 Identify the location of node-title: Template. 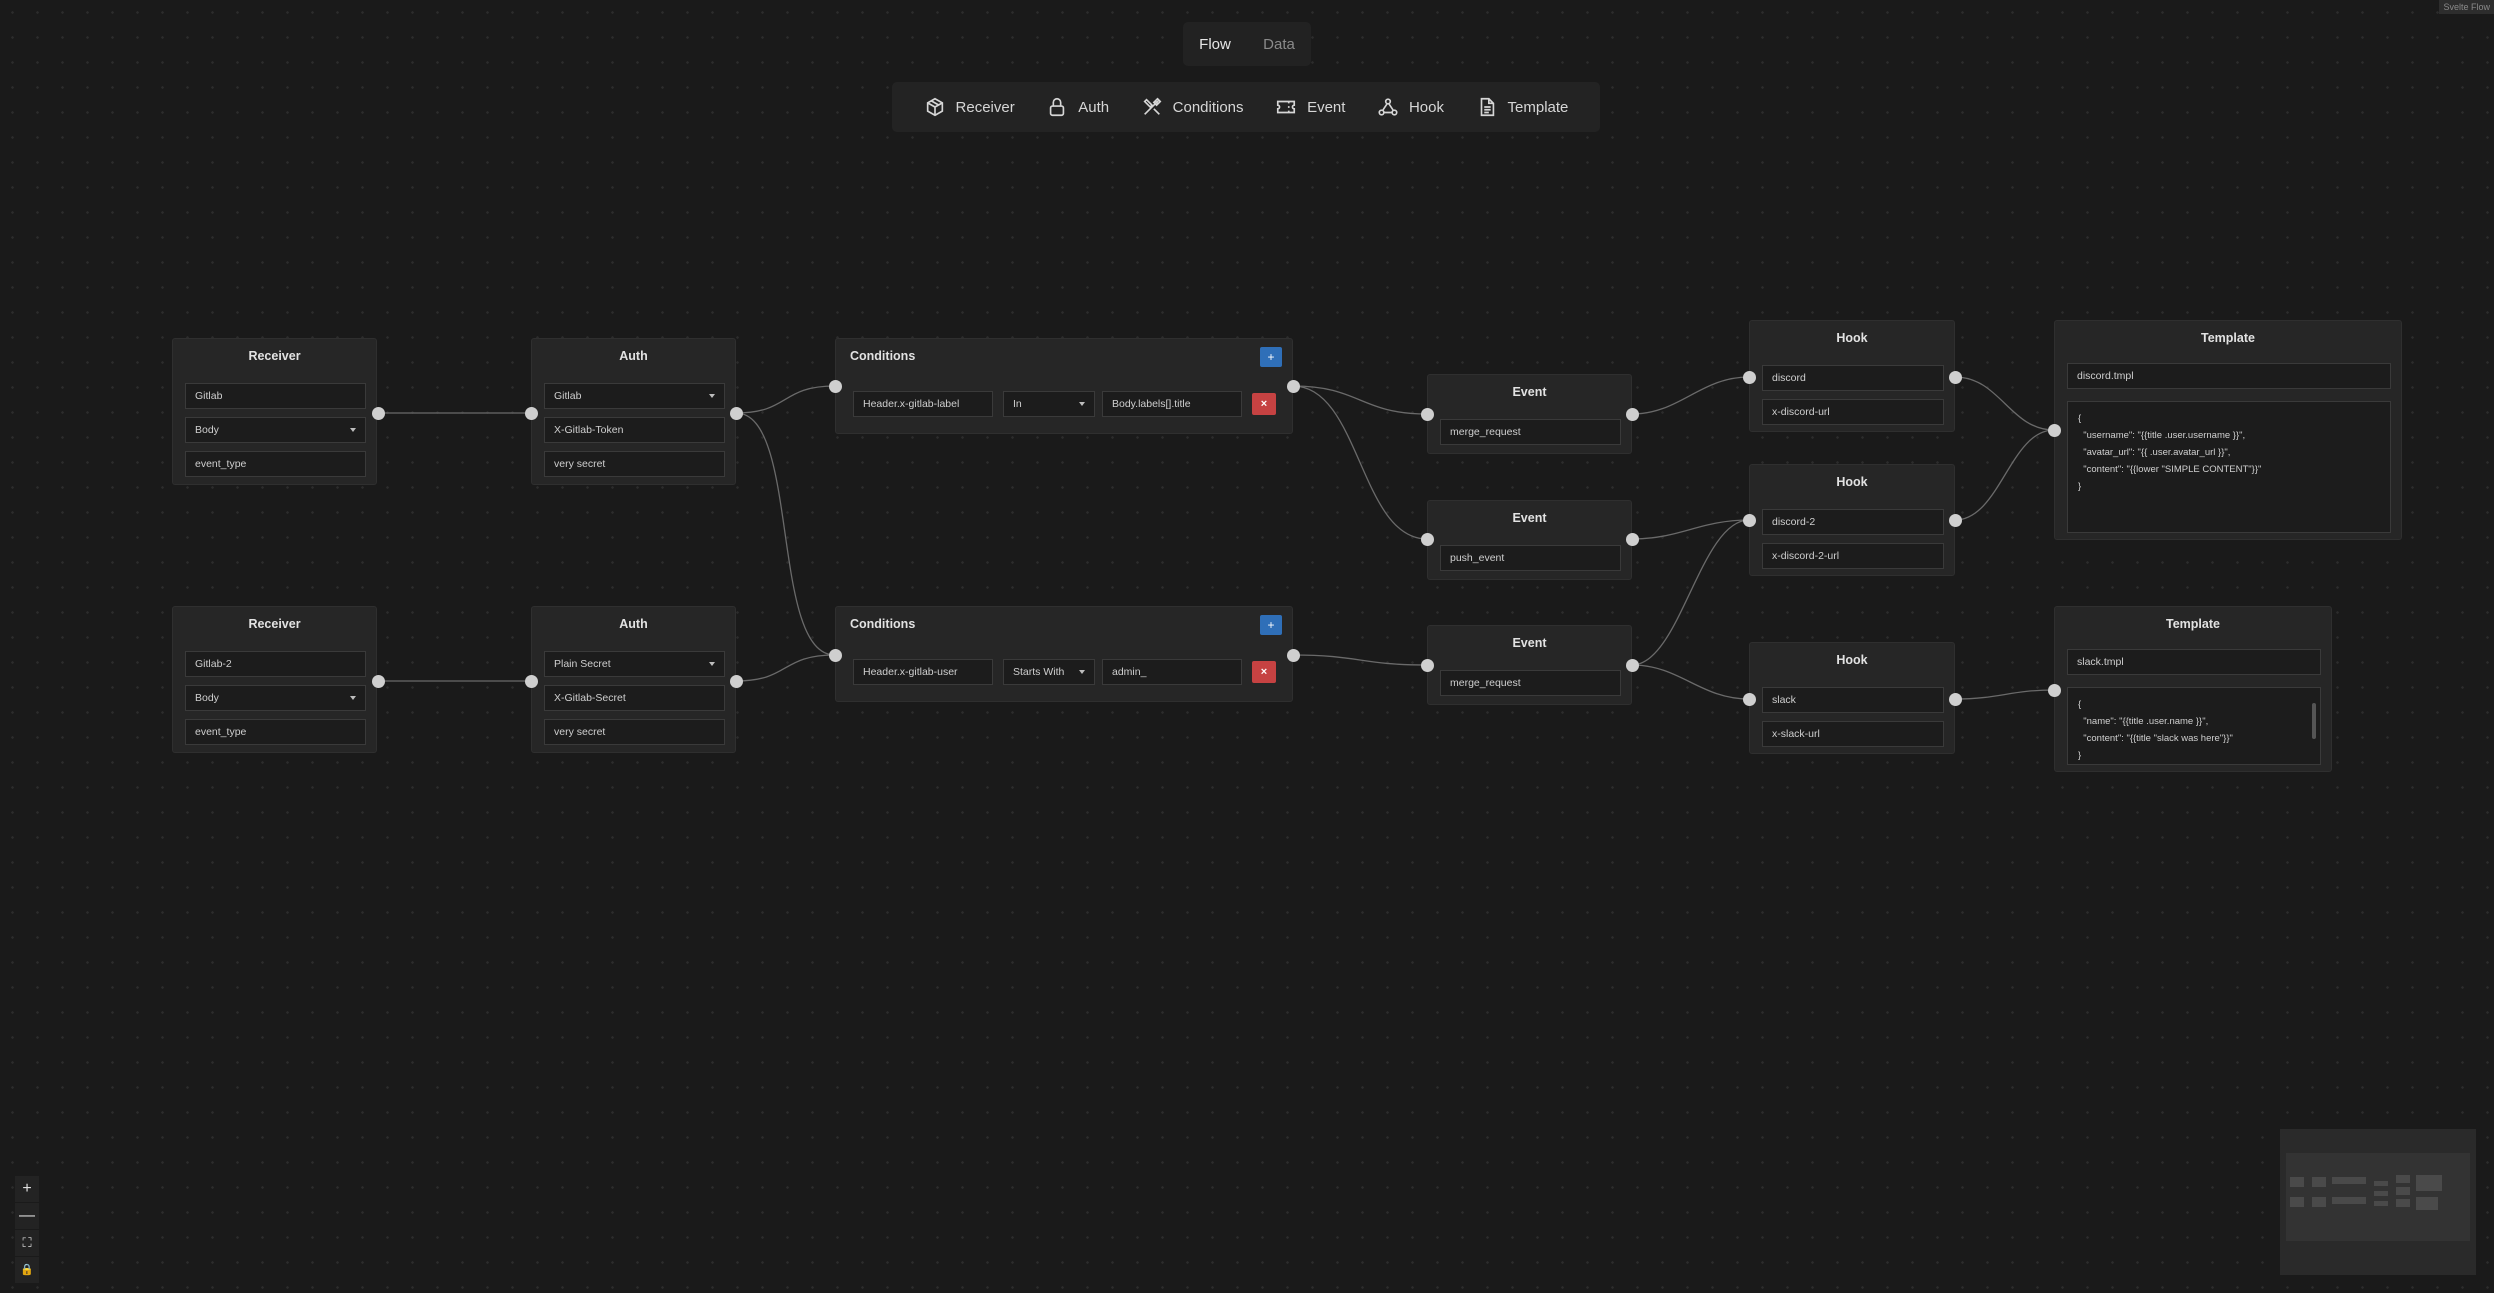
(2228, 338).